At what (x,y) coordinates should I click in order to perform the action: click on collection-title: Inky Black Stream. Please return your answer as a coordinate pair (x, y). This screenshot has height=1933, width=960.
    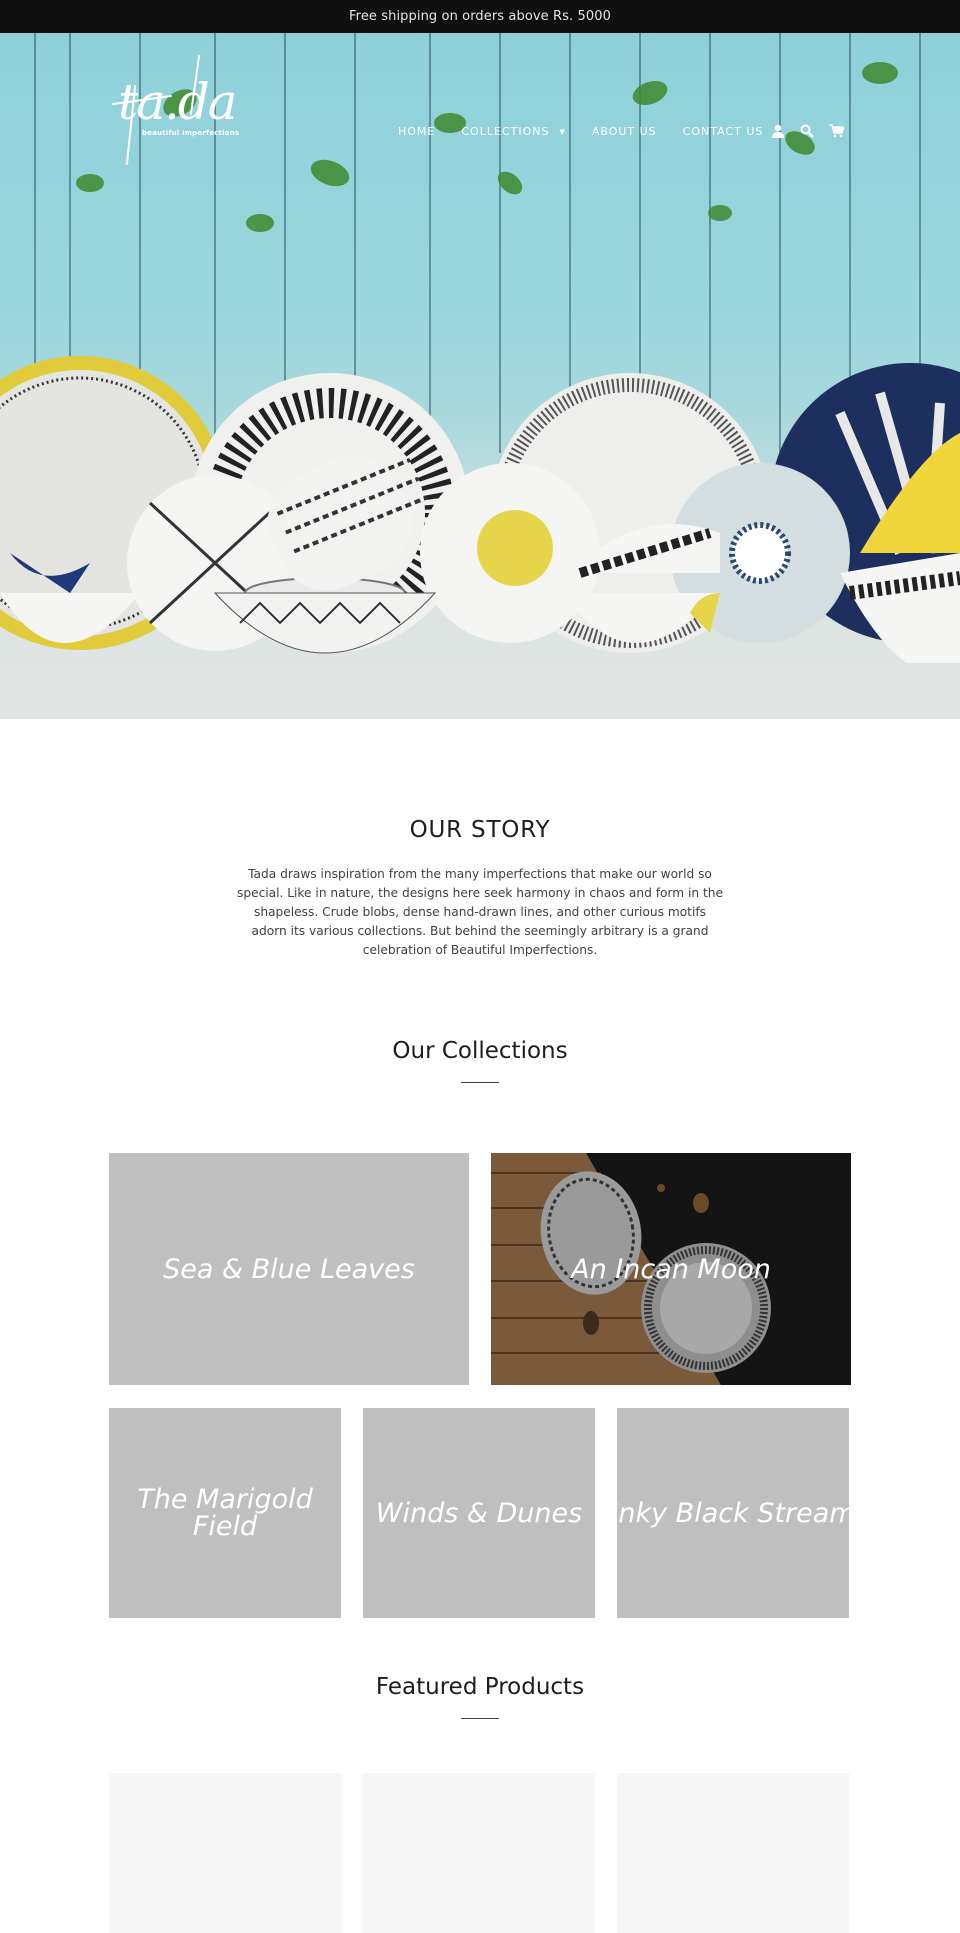
    Looking at the image, I should click on (733, 1513).